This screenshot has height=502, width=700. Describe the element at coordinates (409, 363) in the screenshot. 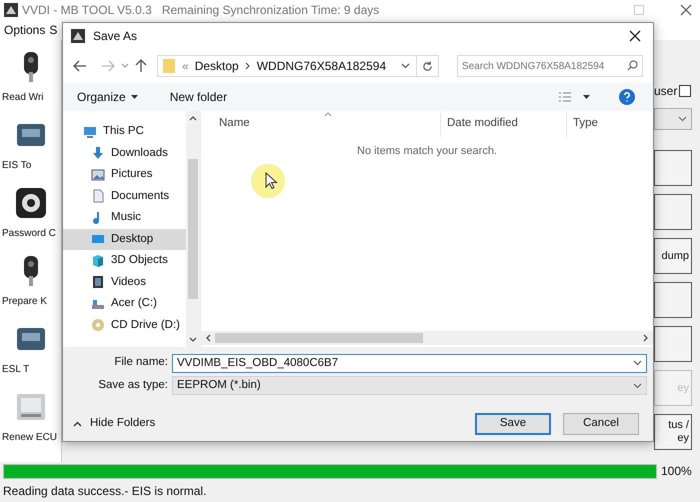

I see `file-name-field: VVDIMB_EIS_OBD_4080C6B7` at that location.